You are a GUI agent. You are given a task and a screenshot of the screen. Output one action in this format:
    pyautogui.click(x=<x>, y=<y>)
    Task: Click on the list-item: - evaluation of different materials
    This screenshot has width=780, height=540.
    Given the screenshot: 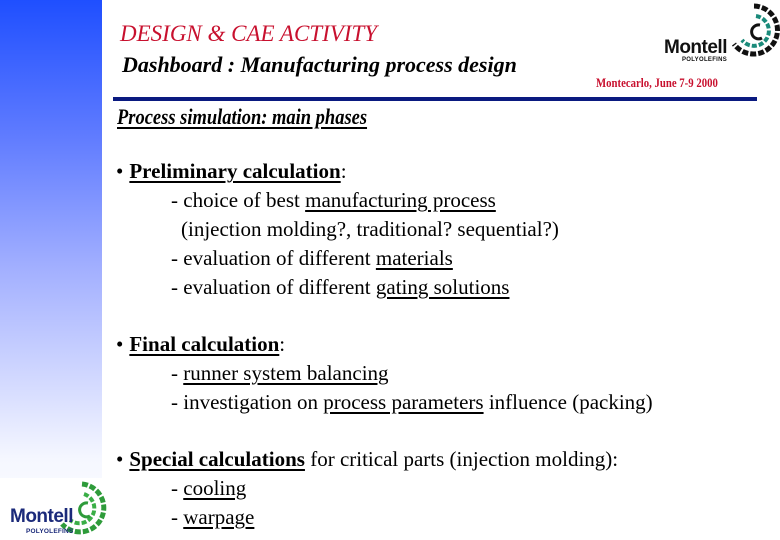 What is the action you would take?
    pyautogui.click(x=384, y=258)
    